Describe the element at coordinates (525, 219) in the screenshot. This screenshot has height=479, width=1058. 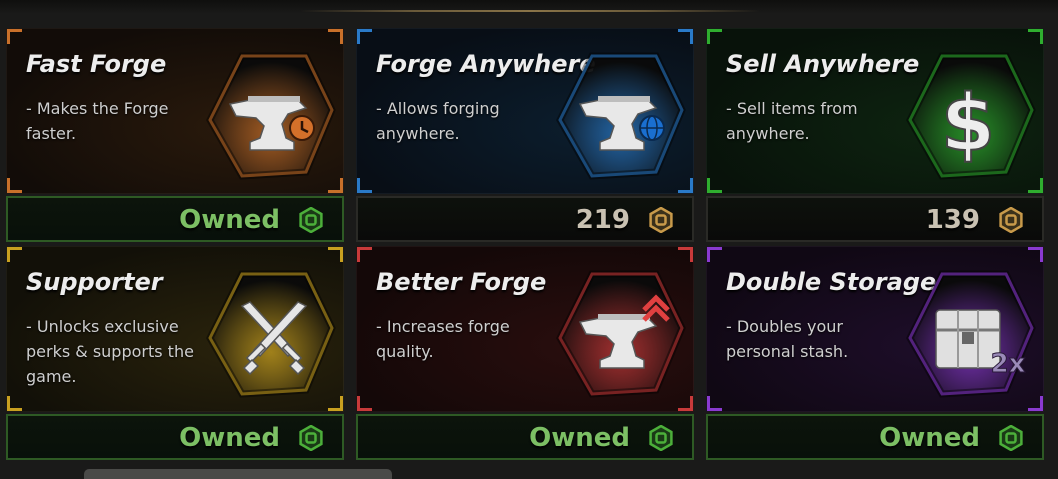
I see `buy-button: 219` at that location.